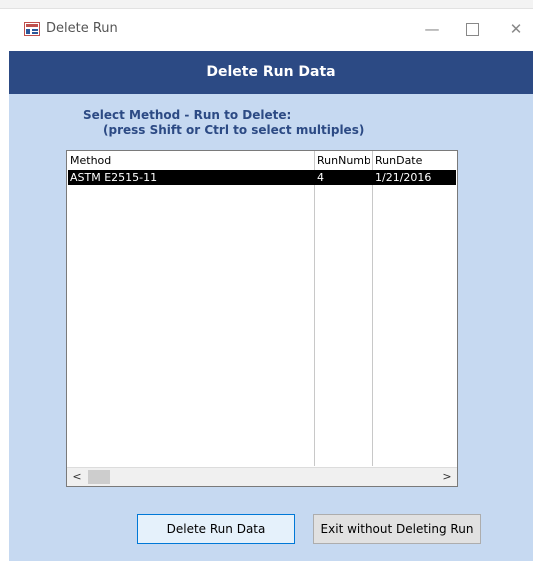 The image size is (533, 561). I want to click on cell-run-number: 4, so click(320, 177).